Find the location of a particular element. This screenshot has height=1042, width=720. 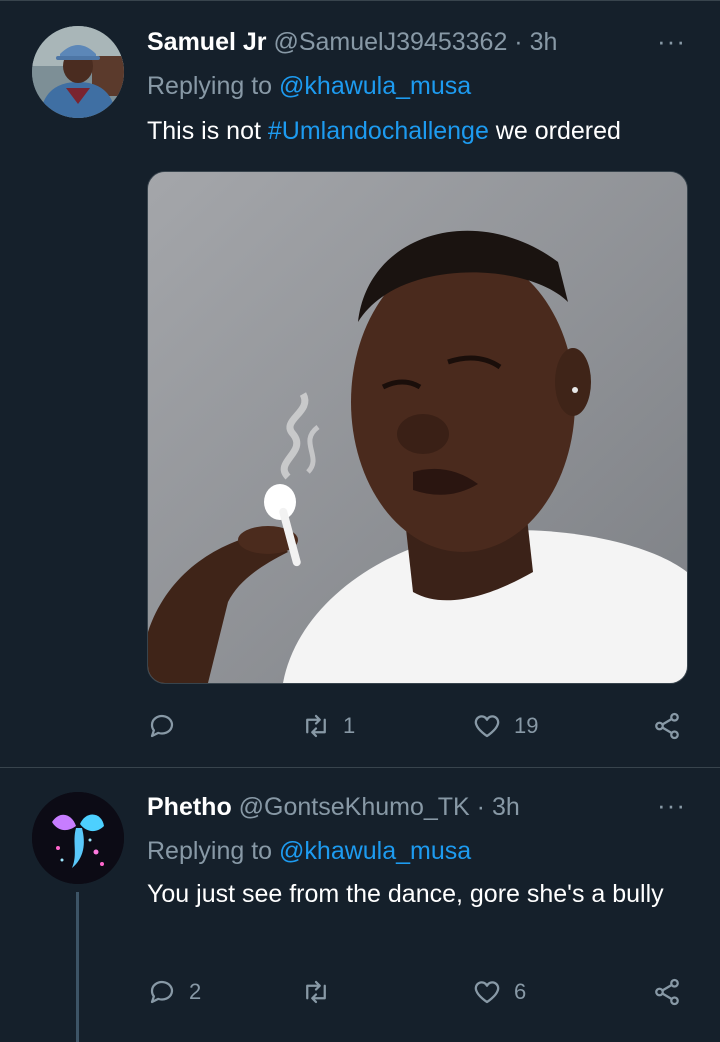

reply-button is located at coordinates (168, 726).